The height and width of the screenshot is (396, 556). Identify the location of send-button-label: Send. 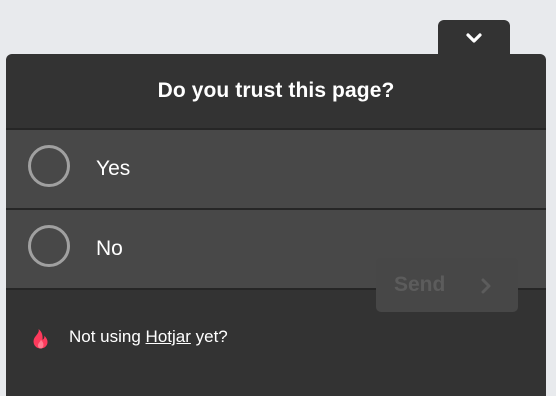
(420, 284).